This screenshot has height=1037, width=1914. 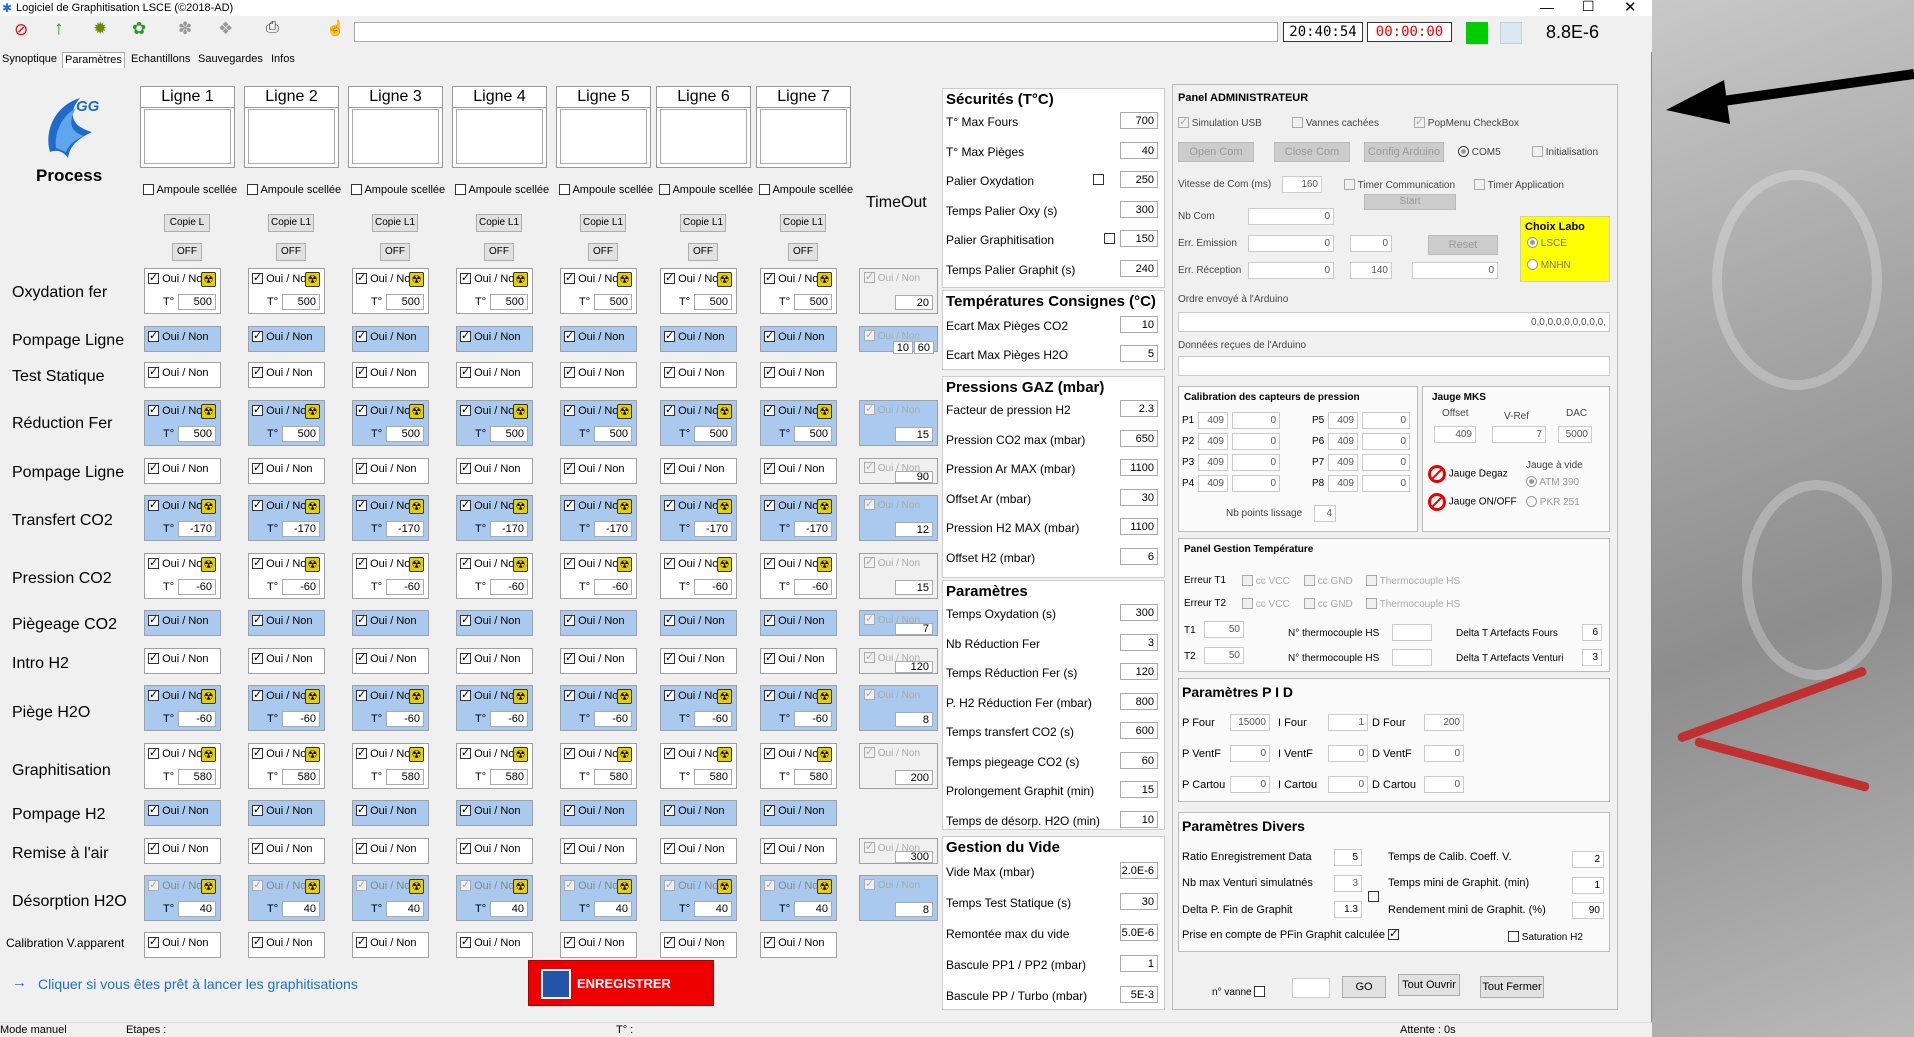 What do you see at coordinates (1429, 985) in the screenshot?
I see `tout-ouvrir-button: Tout Ouvrir` at bounding box center [1429, 985].